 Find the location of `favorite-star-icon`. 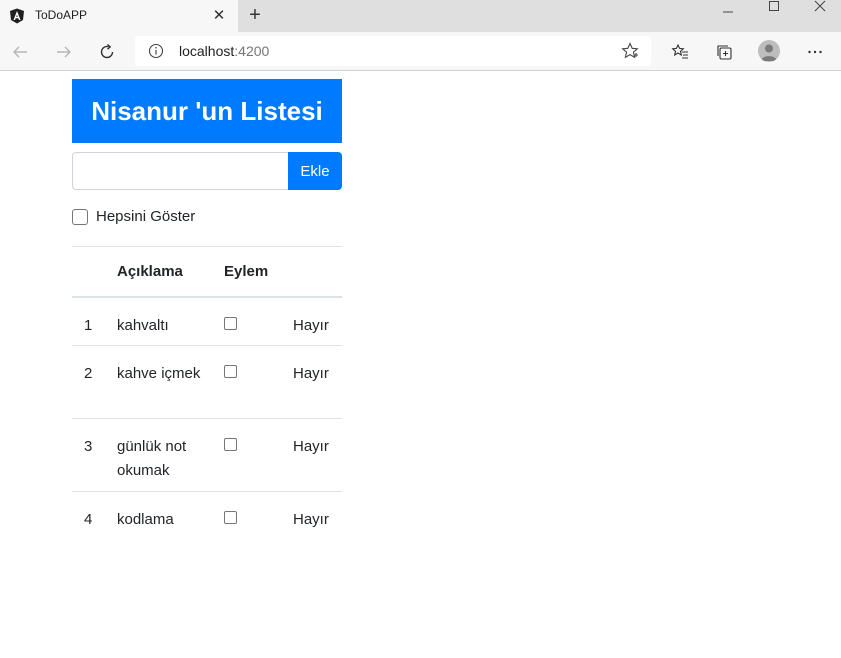

favorite-star-icon is located at coordinates (630, 51).